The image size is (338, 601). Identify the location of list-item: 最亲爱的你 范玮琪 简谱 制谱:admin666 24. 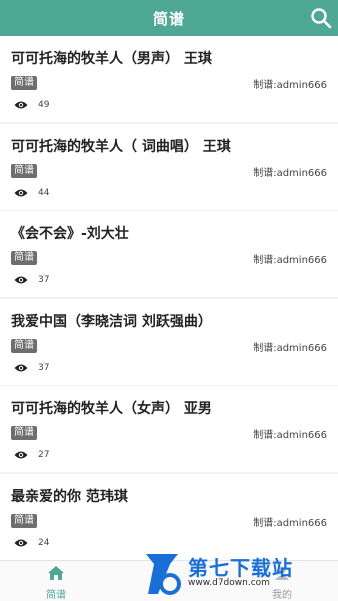
(169, 516).